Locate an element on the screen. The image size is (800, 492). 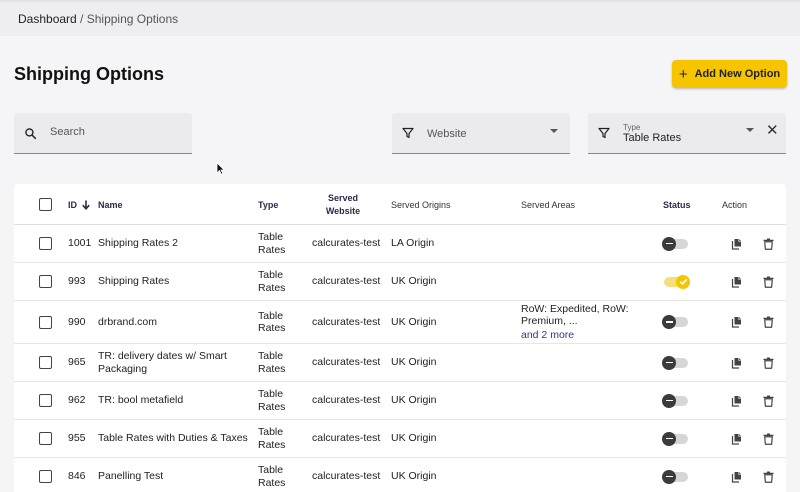
select-all-checkbox is located at coordinates (45, 204).